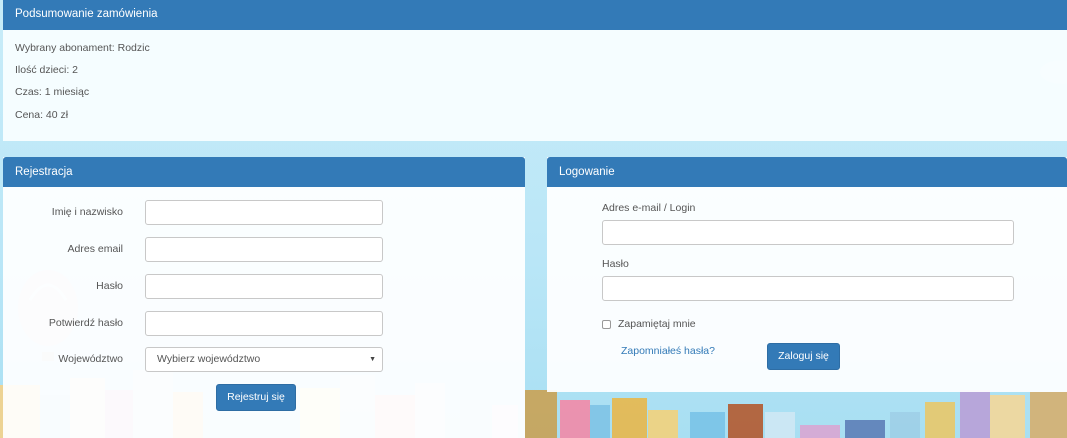  What do you see at coordinates (668, 351) in the screenshot?
I see `forgot-password-link: Zapomniałeś hasła?` at bounding box center [668, 351].